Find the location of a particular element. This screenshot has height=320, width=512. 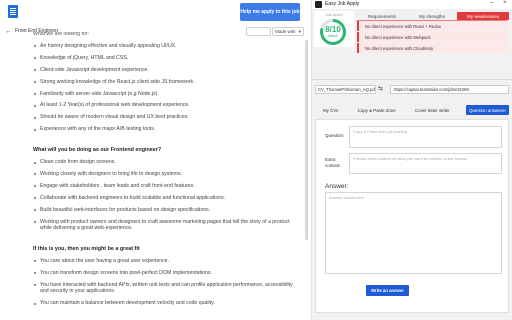

analysis-tabs: Requirements My strengths My weaknesses is located at coordinates (434, 16).